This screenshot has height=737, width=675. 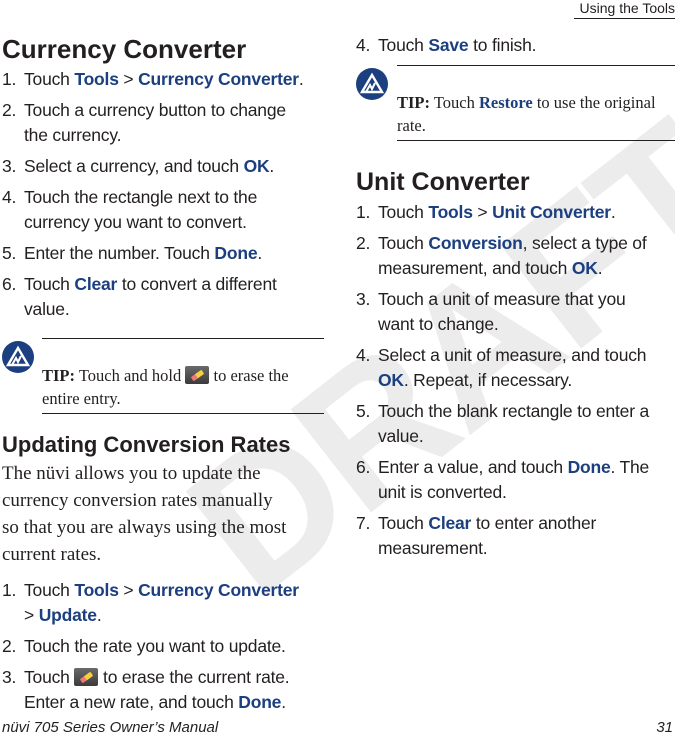 What do you see at coordinates (505, 102) in the screenshot?
I see `restore-keyword: Restore` at bounding box center [505, 102].